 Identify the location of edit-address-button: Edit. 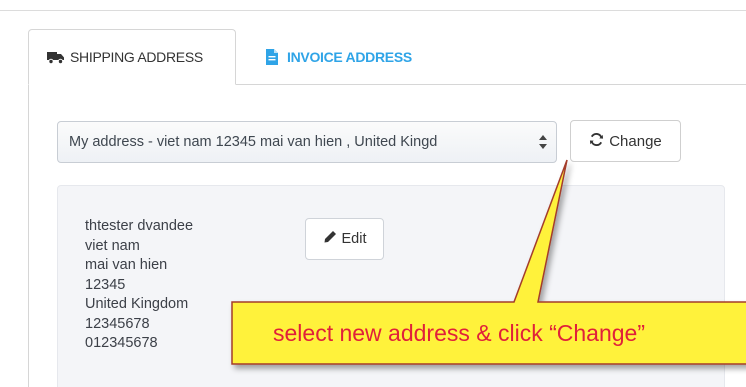
(344, 239).